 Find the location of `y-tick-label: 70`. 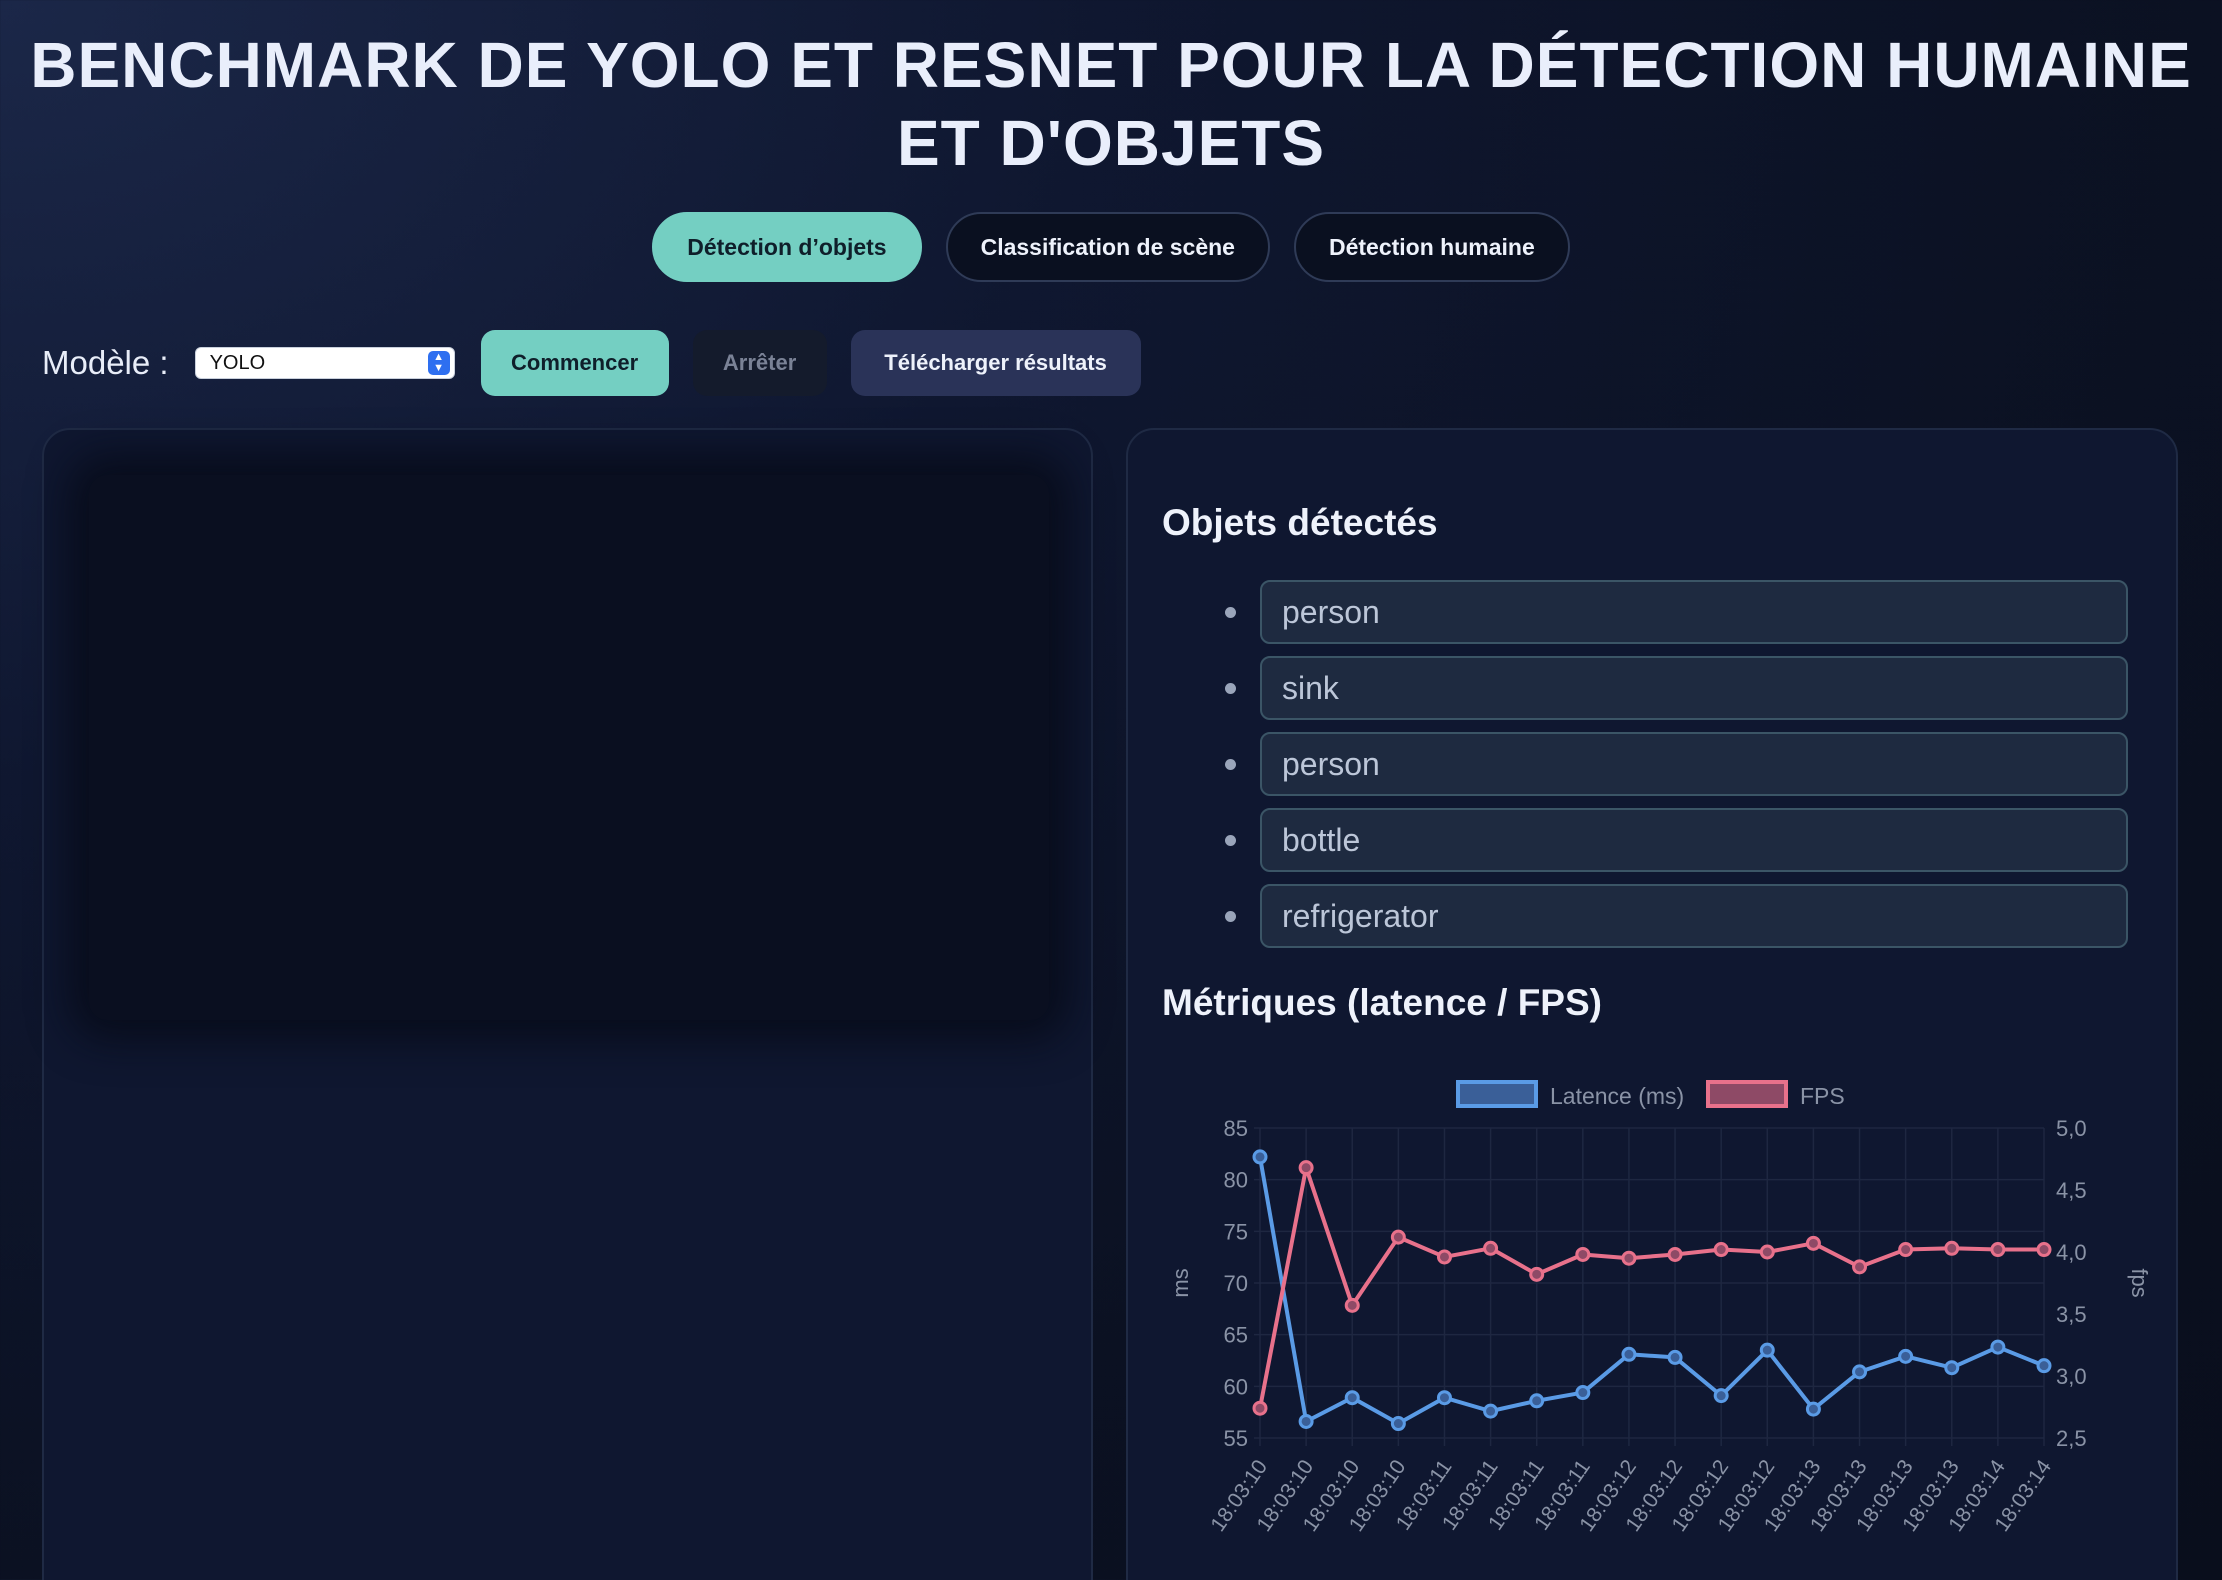

y-tick-label: 70 is located at coordinates (1236, 1283).